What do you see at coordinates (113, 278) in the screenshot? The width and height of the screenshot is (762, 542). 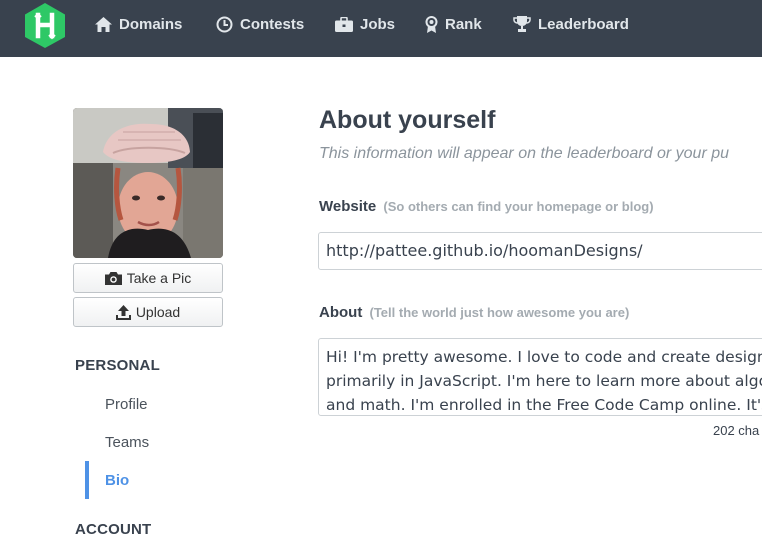 I see `camera-icon` at bounding box center [113, 278].